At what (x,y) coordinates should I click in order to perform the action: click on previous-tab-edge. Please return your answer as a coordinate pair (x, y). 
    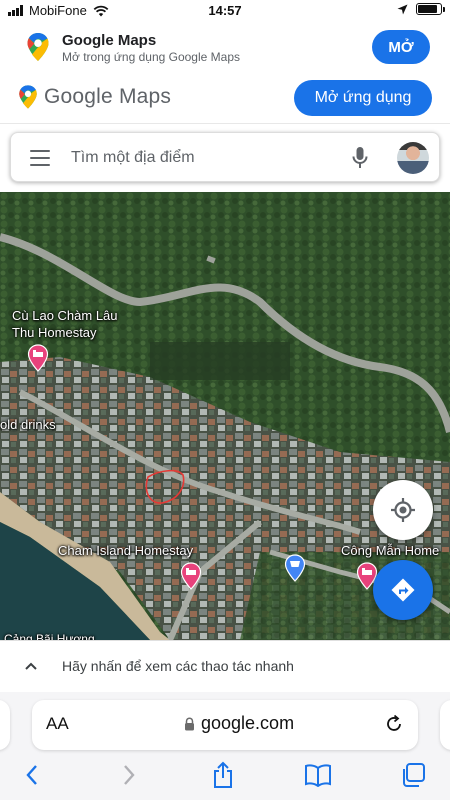
    Looking at the image, I should click on (5, 725).